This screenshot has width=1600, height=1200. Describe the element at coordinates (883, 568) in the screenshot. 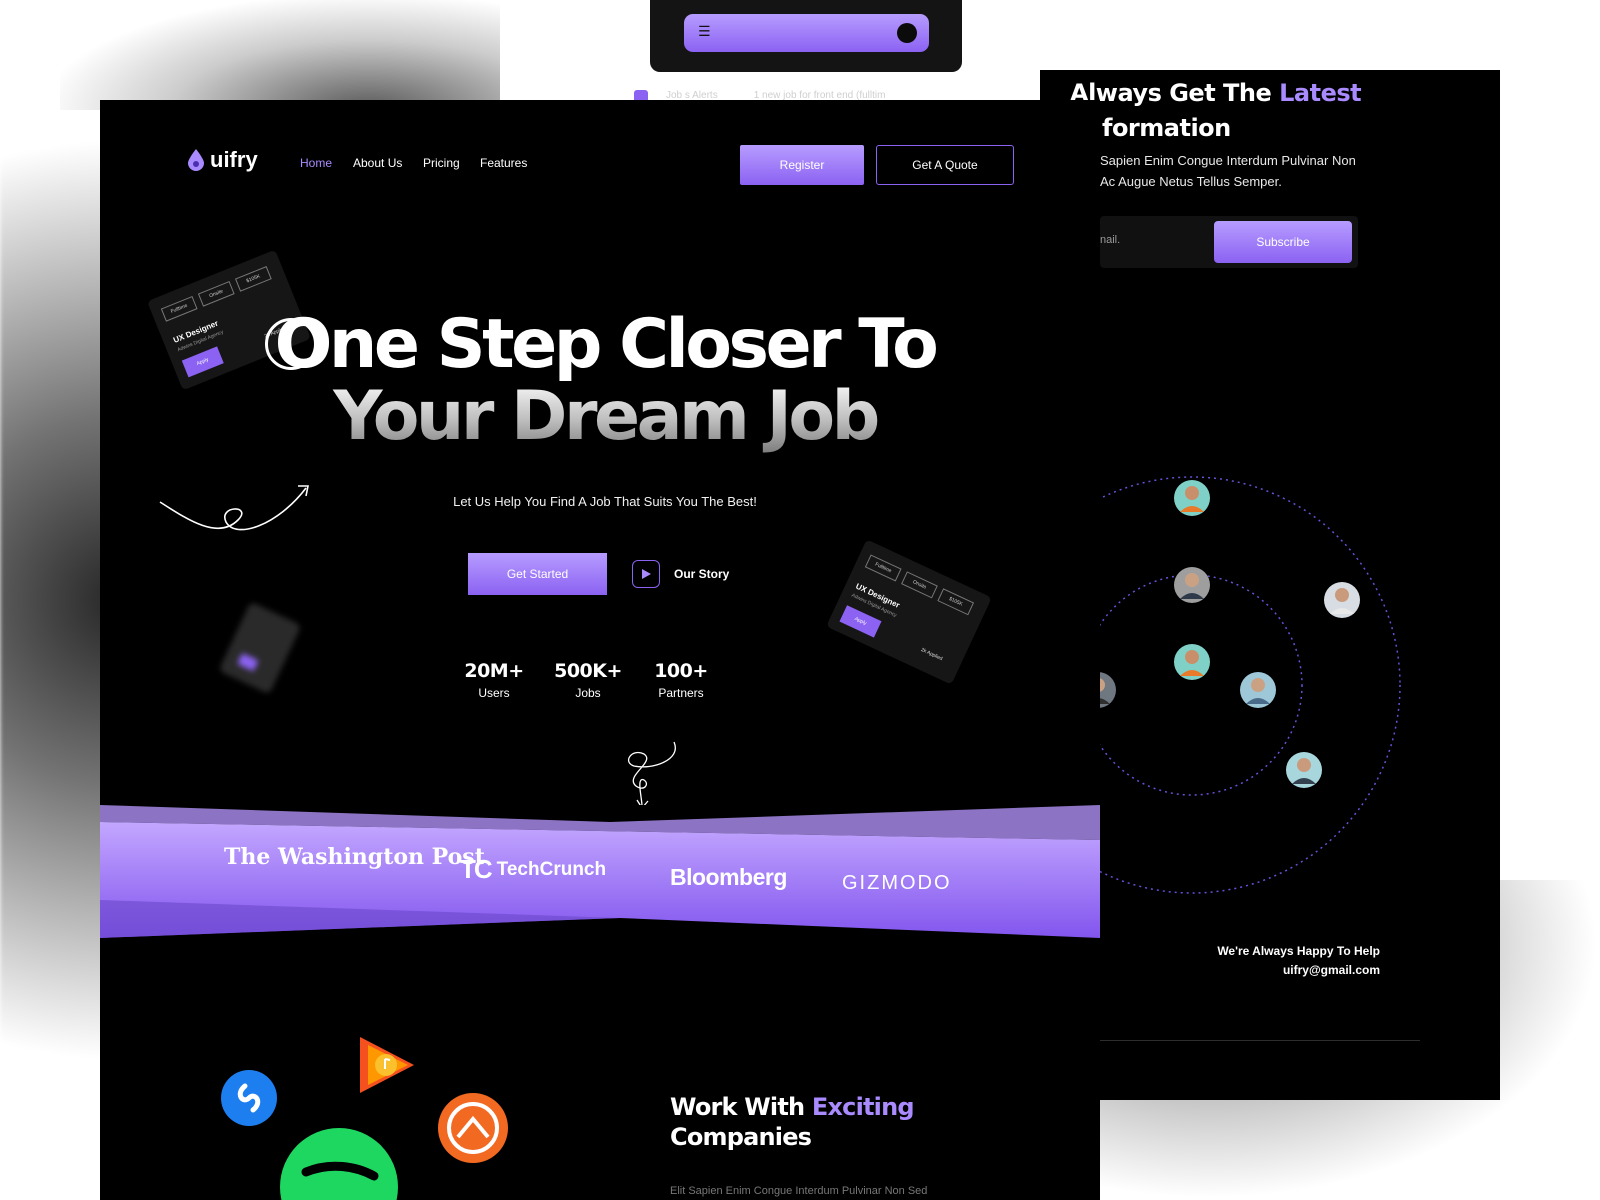

I see `job-tag-type: Fulltime` at that location.